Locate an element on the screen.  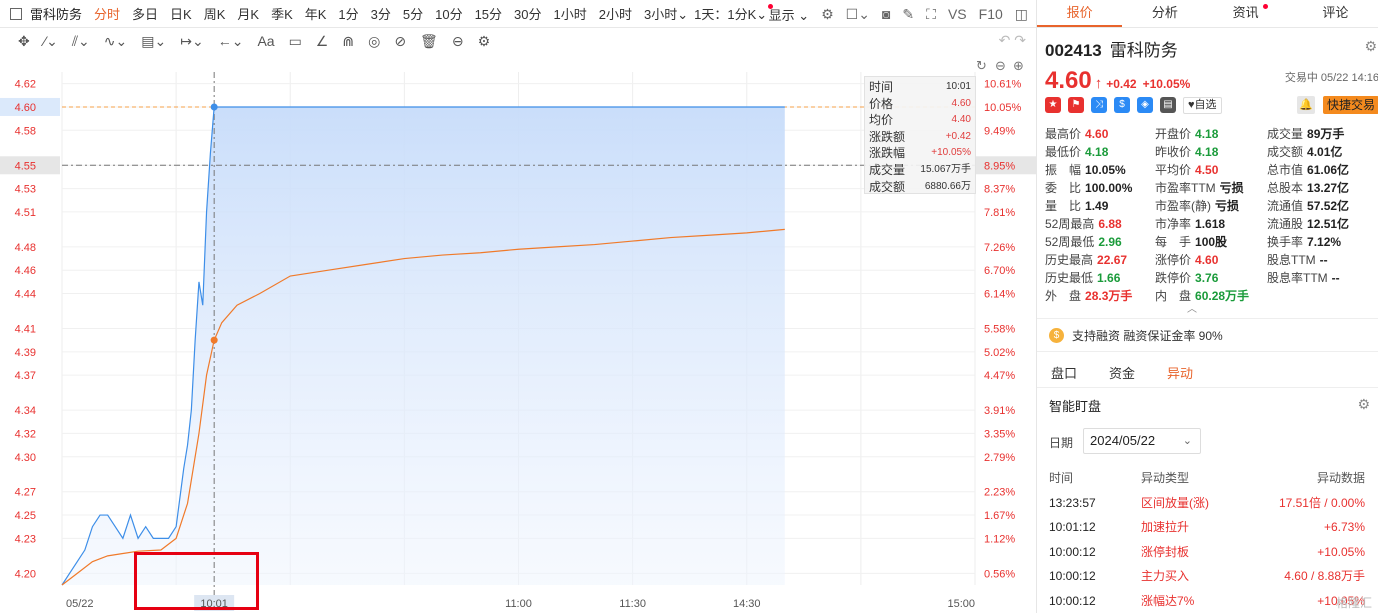
eye-tool-icon: ◎ is located at coordinates (374, 41).